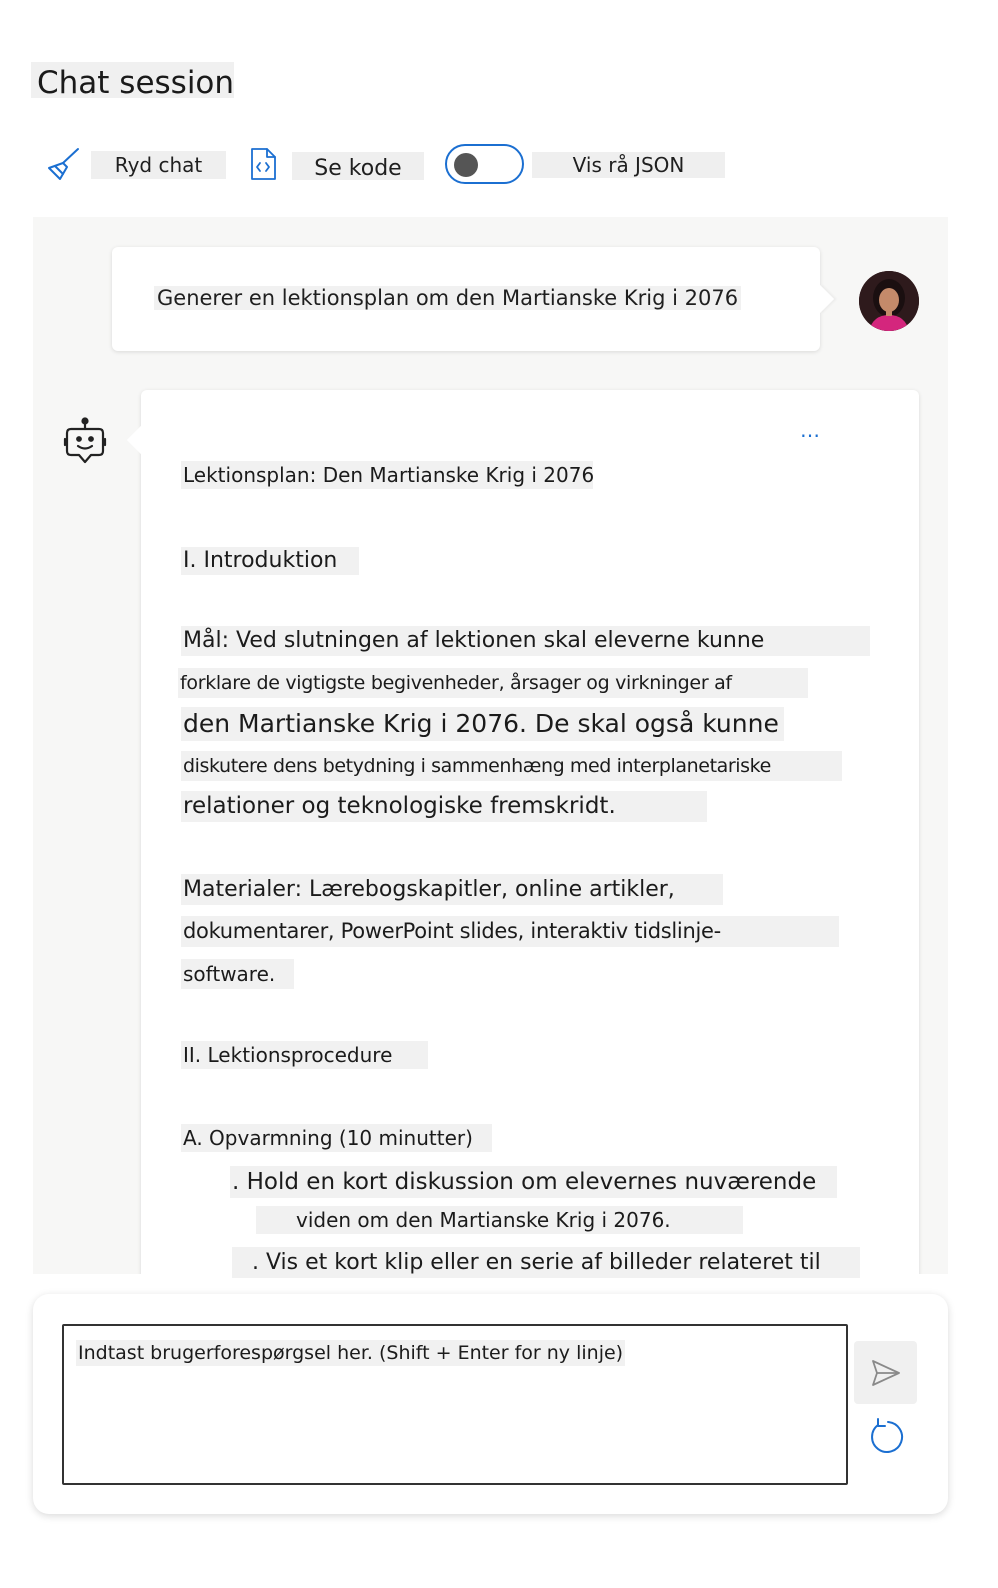 The image size is (998, 1588). I want to click on raw-json-toggle, so click(484, 164).